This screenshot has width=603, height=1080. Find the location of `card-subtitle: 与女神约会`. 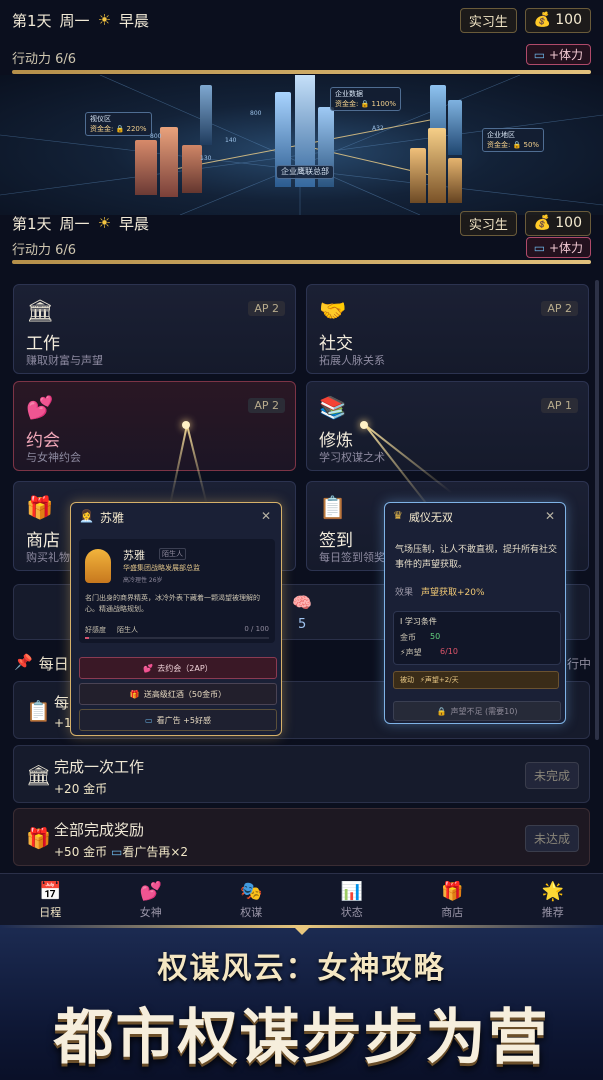

card-subtitle: 与女神约会 is located at coordinates (53, 457).